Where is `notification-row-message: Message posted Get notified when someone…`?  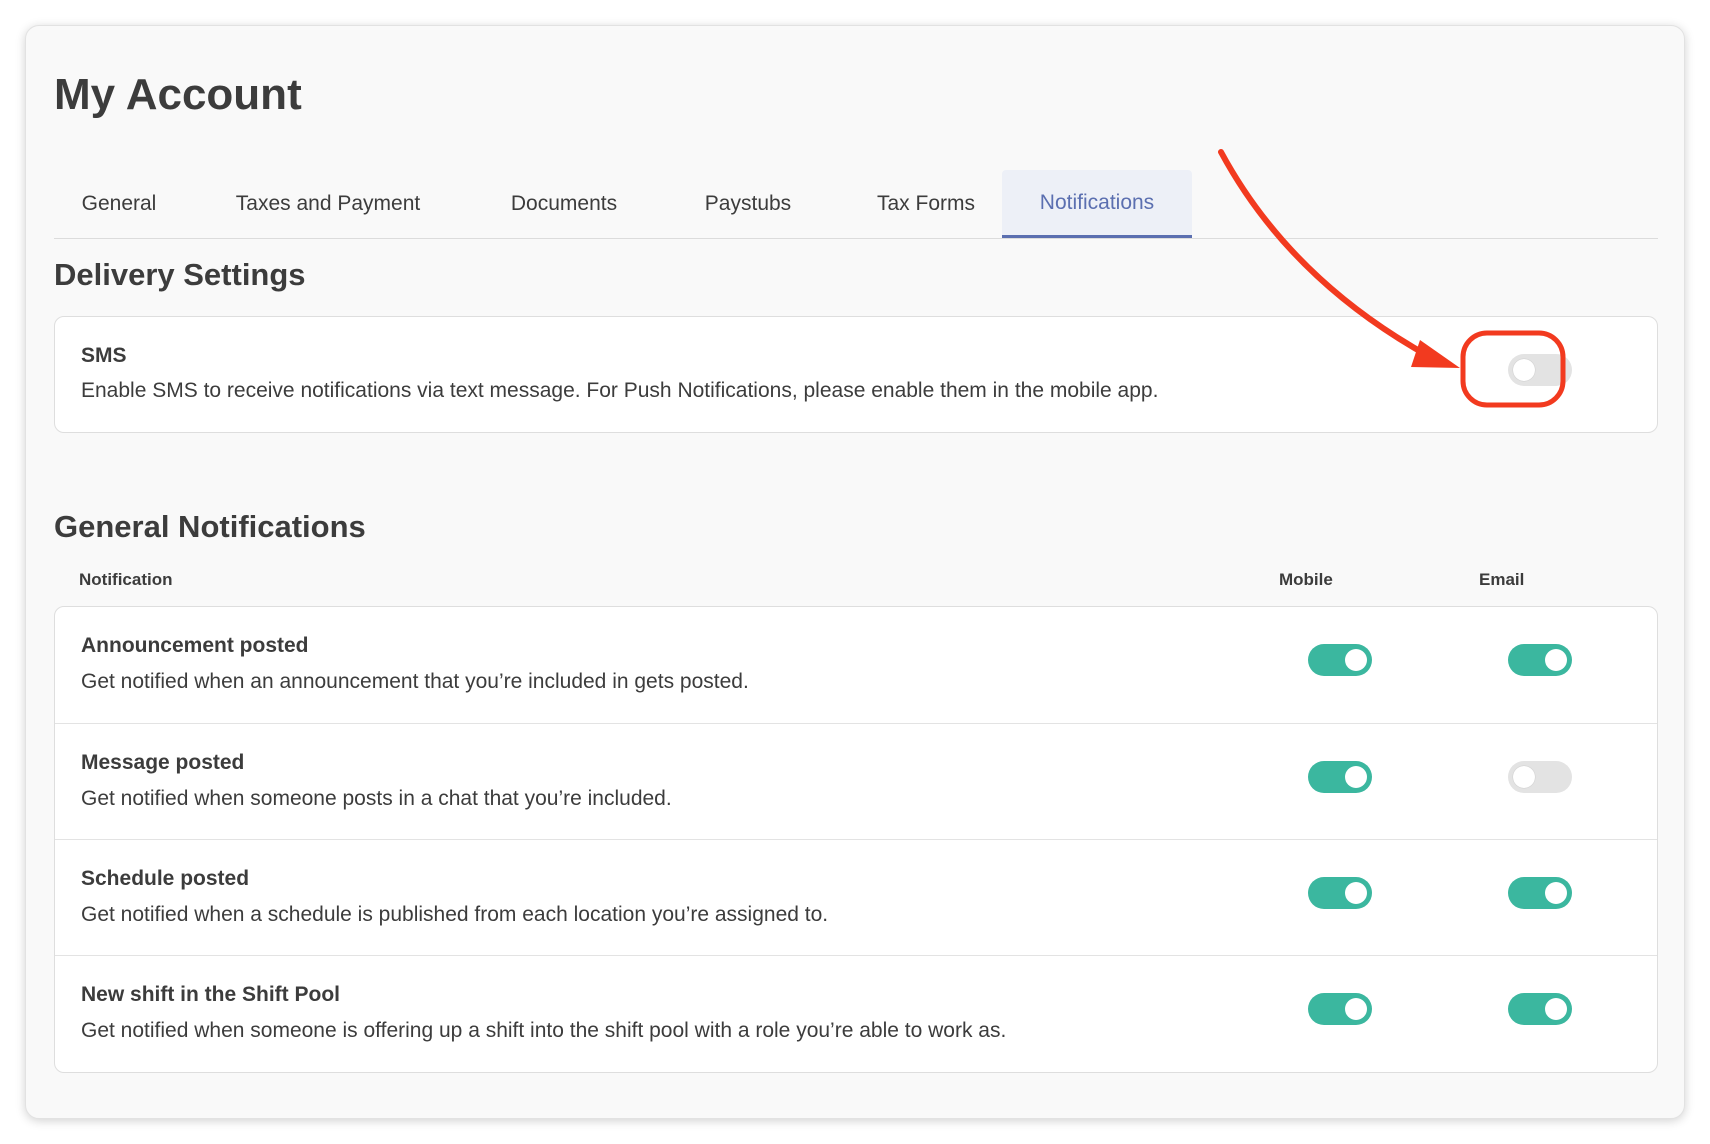
notification-row-message: Message posted Get notified when someone… is located at coordinates (856, 781).